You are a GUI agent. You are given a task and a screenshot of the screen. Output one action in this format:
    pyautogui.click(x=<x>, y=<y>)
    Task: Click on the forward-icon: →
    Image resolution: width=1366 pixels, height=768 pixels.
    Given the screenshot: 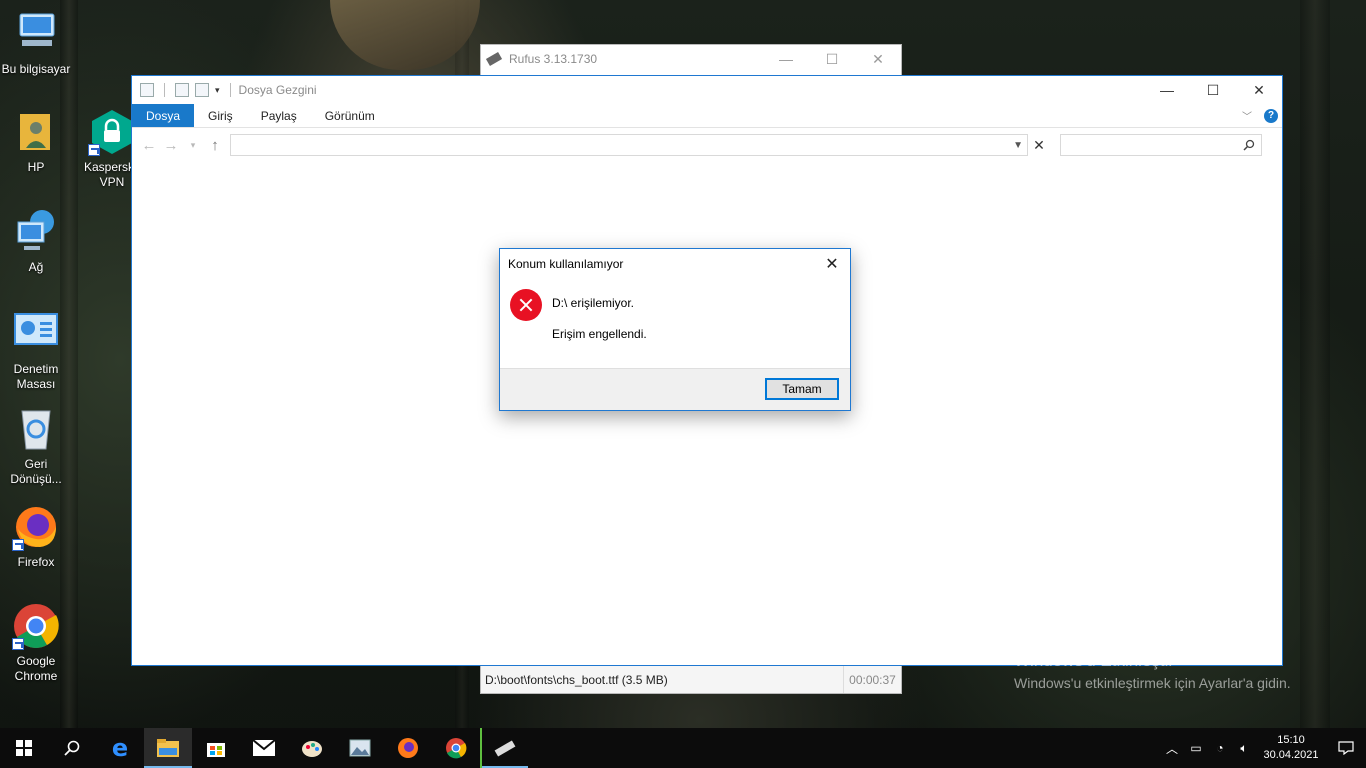 What is the action you would take?
    pyautogui.click(x=171, y=145)
    